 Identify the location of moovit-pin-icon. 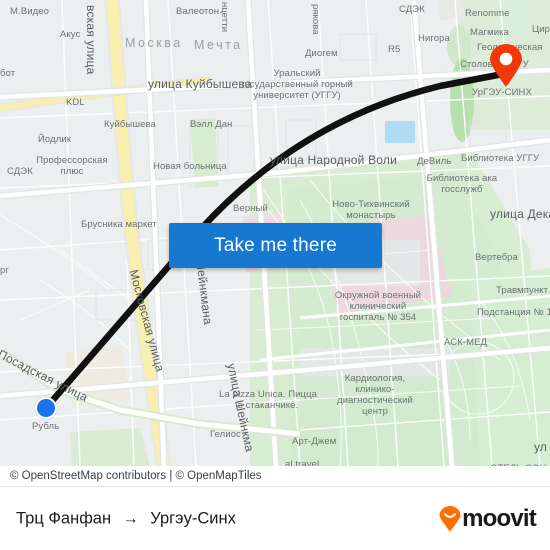
(450, 519).